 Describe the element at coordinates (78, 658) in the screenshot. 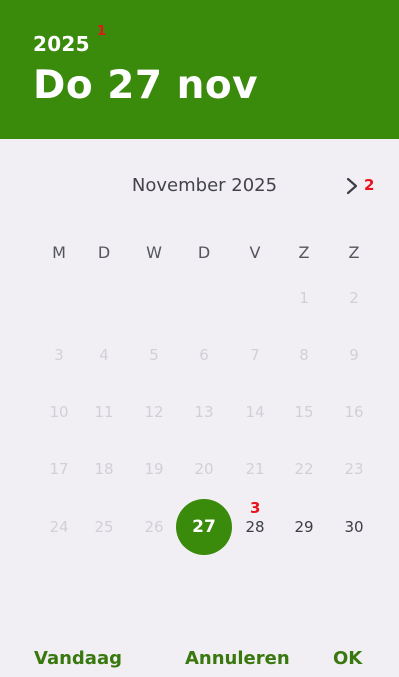

I see `today-button: Vandaag` at that location.